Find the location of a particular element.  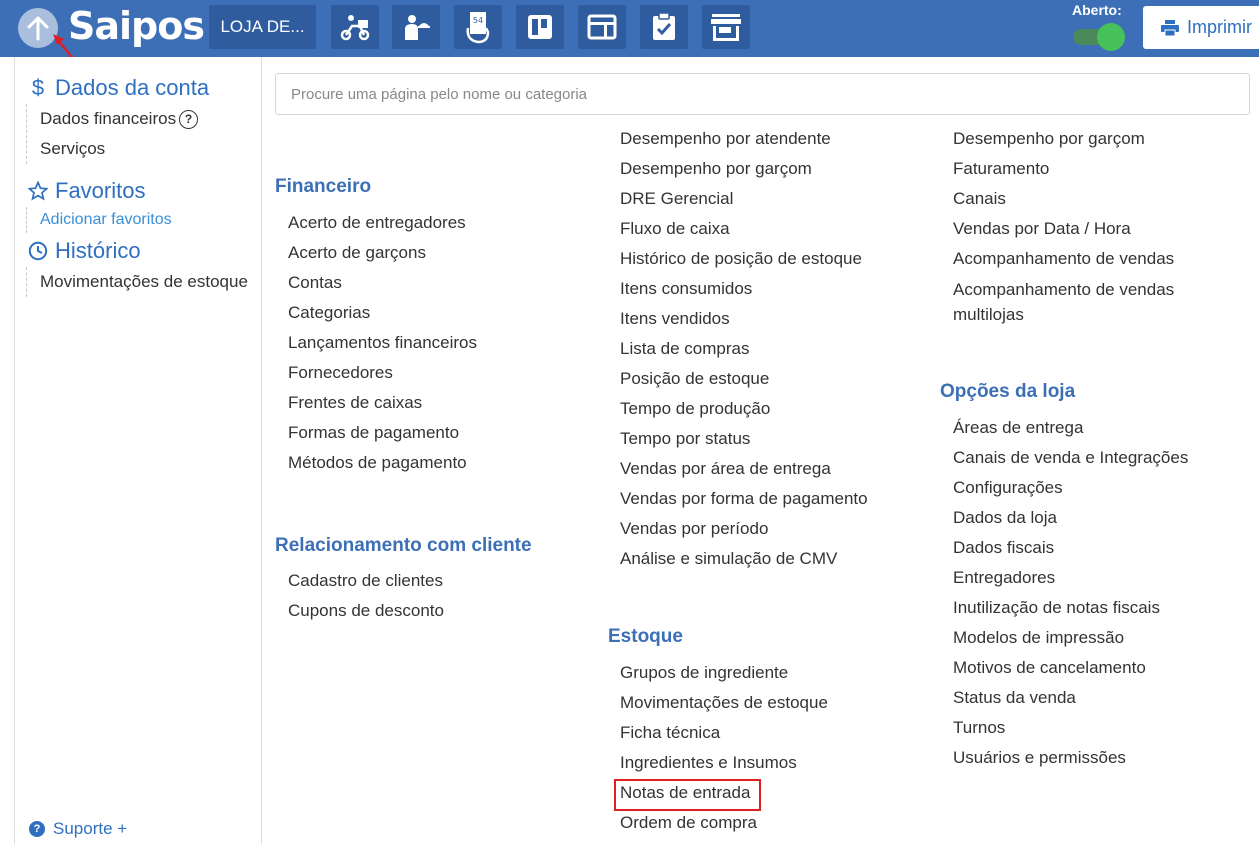

waiter-icon is located at coordinates (417, 27).